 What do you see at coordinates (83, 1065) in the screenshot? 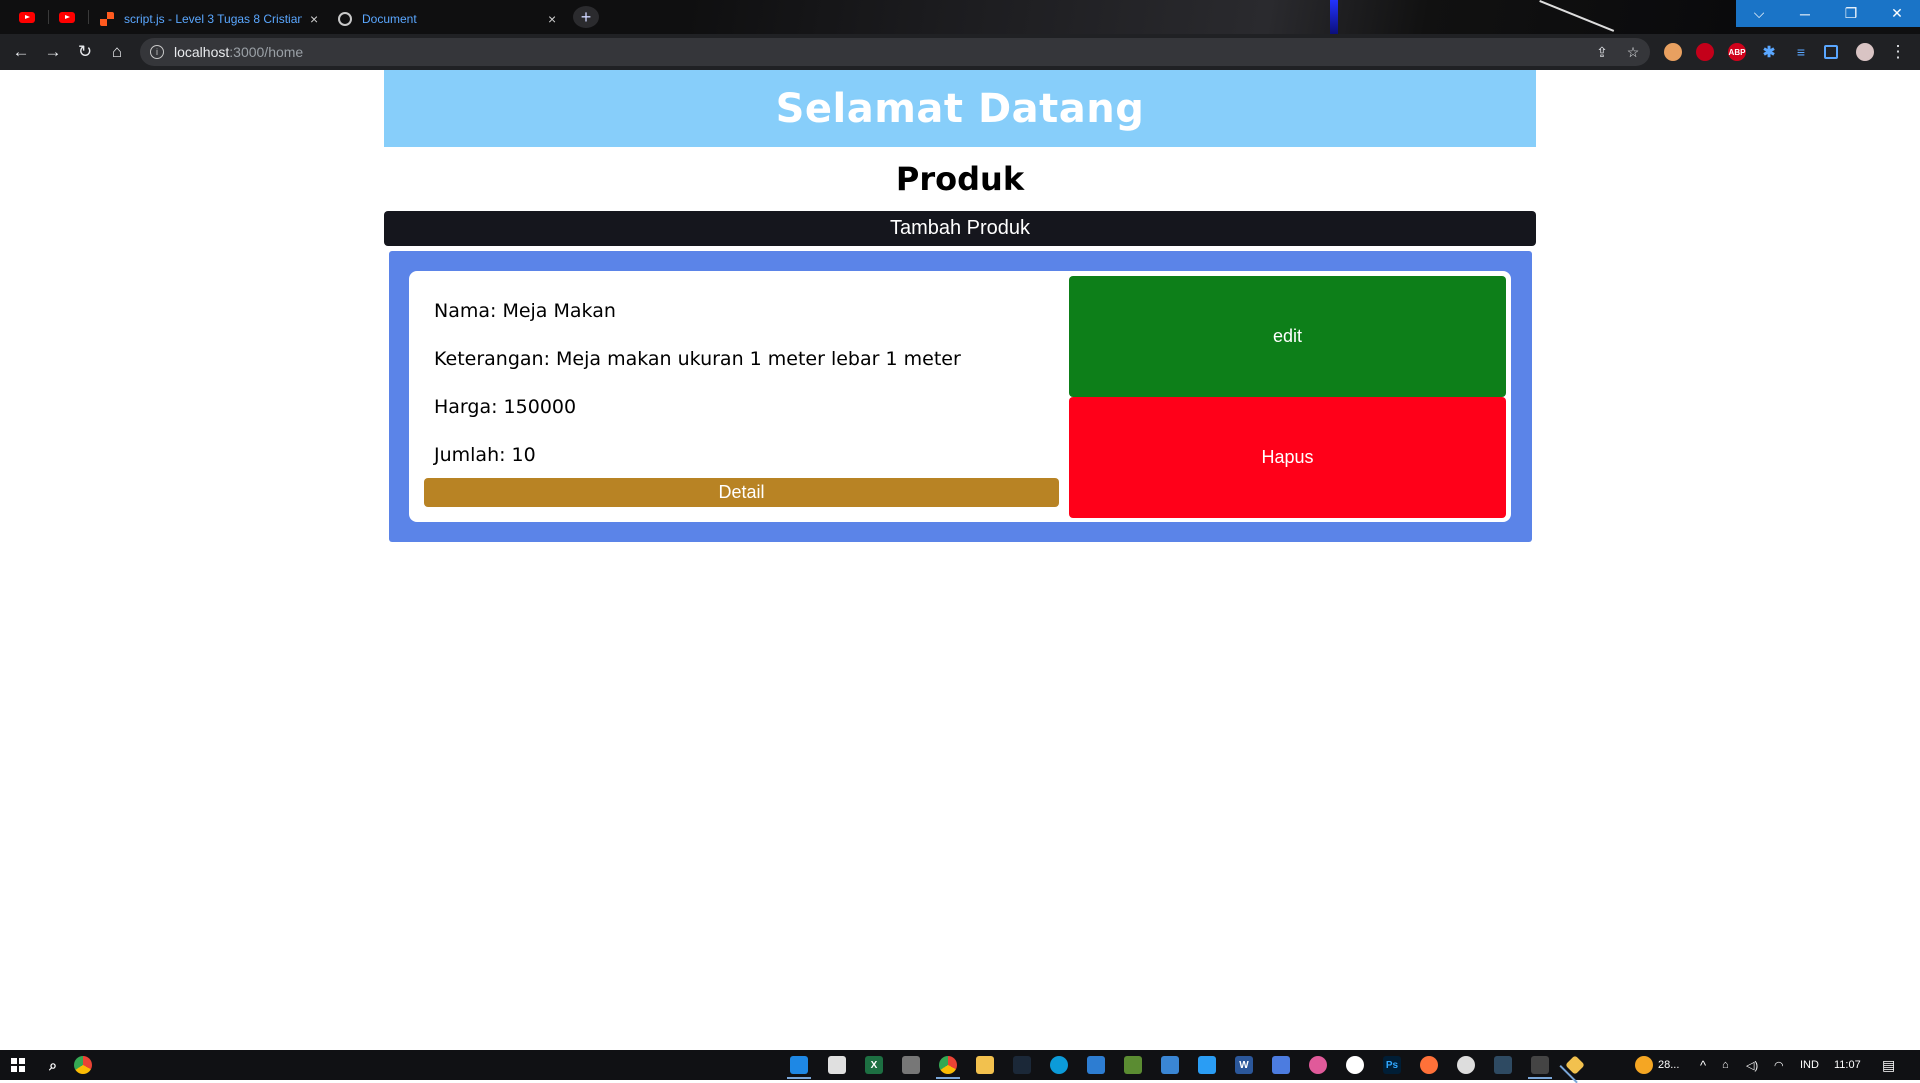
I see `chrome-icon` at bounding box center [83, 1065].